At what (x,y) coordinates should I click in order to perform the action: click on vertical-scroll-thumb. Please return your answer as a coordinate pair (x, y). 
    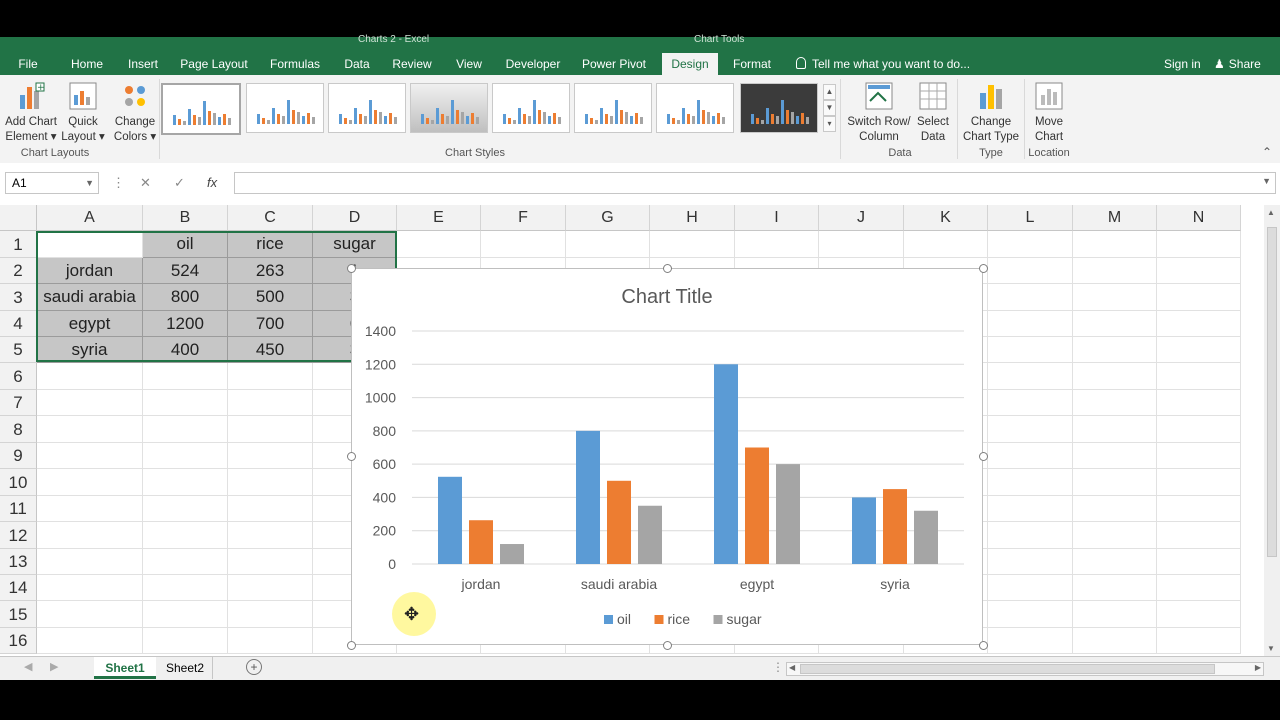
    Looking at the image, I should click on (1272, 392).